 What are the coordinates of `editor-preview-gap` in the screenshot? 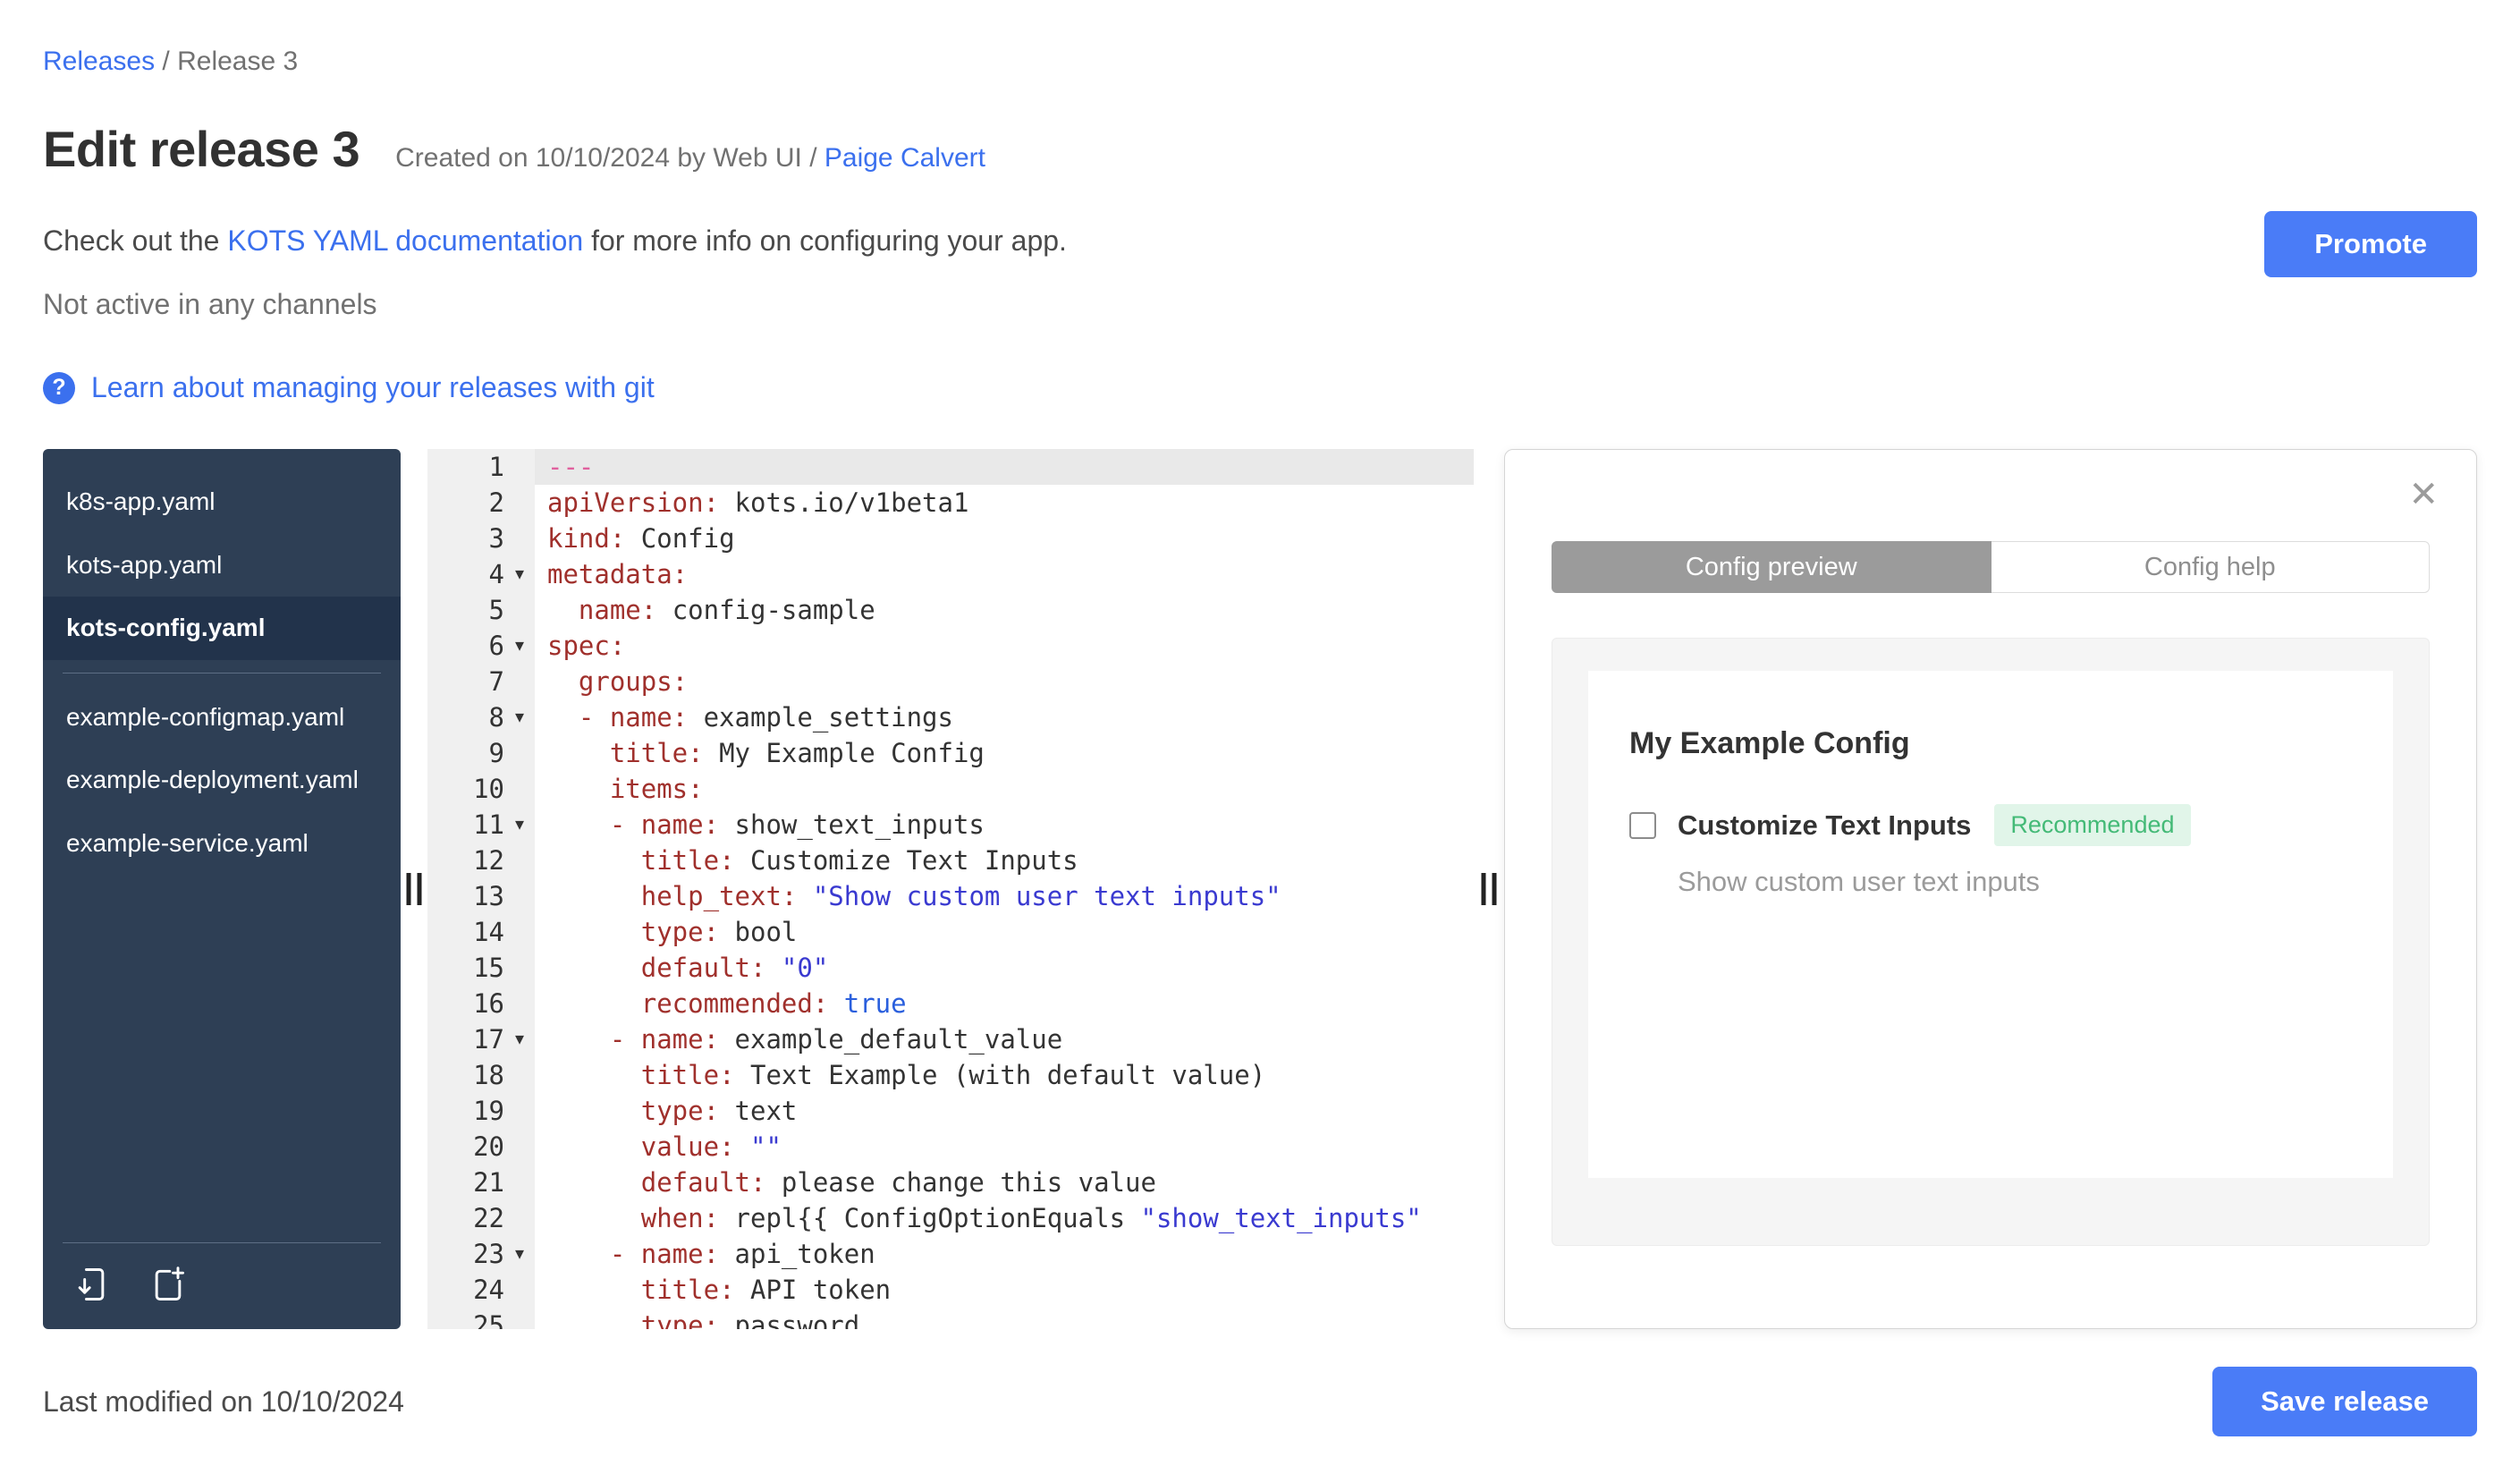 It's located at (1489, 889).